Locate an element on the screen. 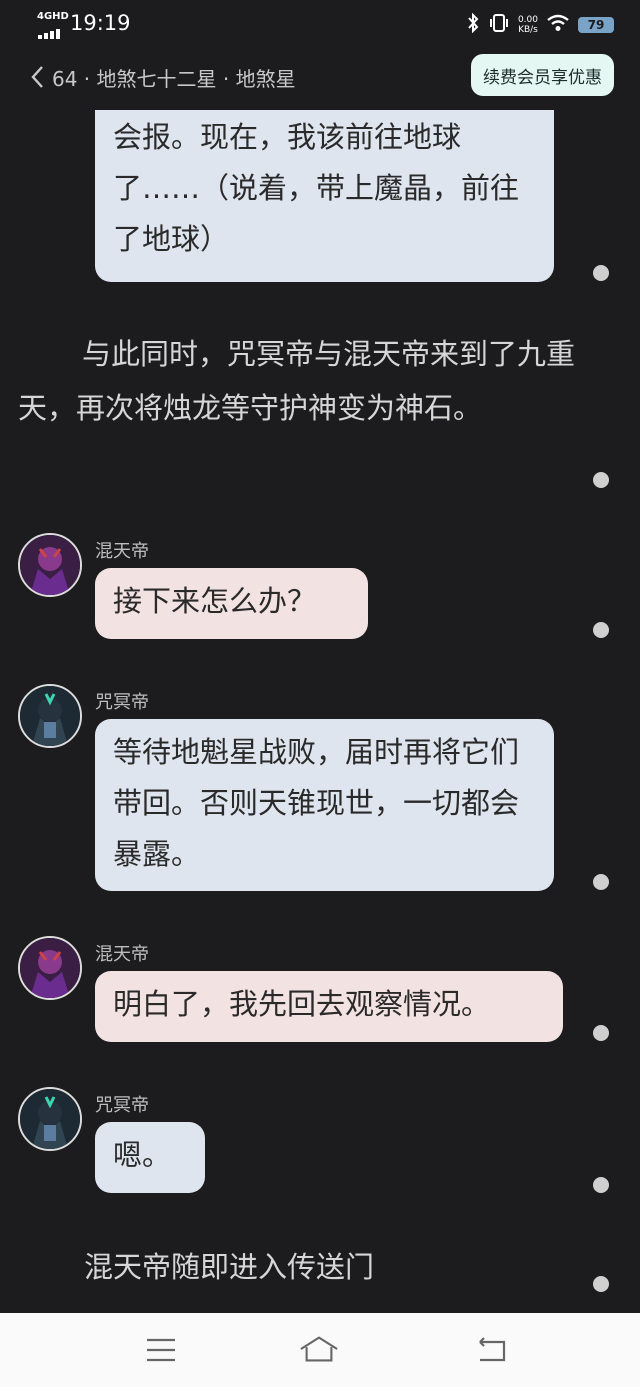  vibrate-icon is located at coordinates (499, 25).